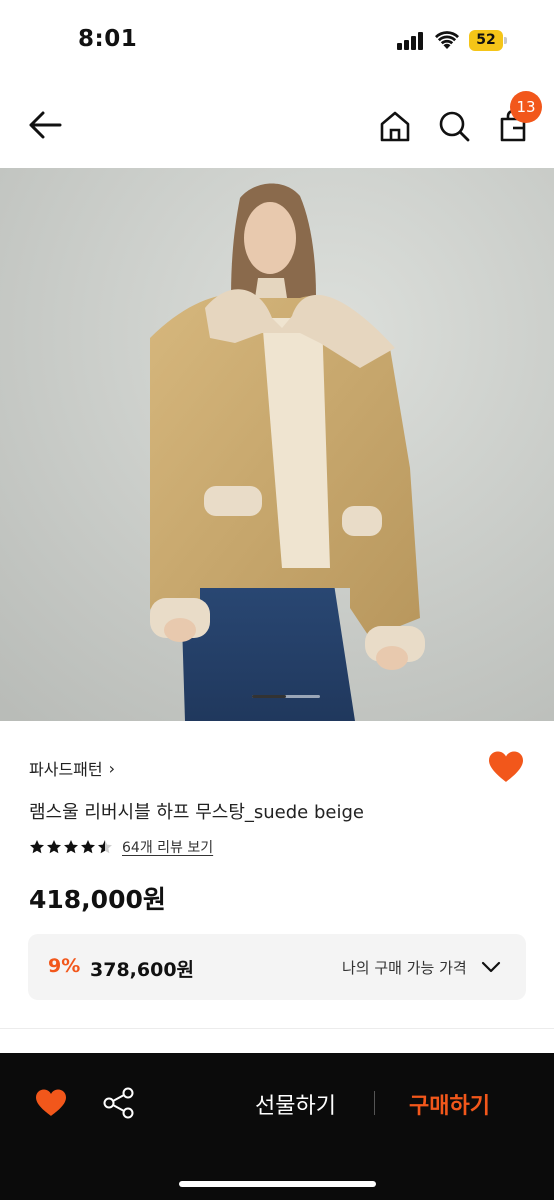  Describe the element at coordinates (295, 1104) in the screenshot. I see `gift-button: 선물하기` at that location.